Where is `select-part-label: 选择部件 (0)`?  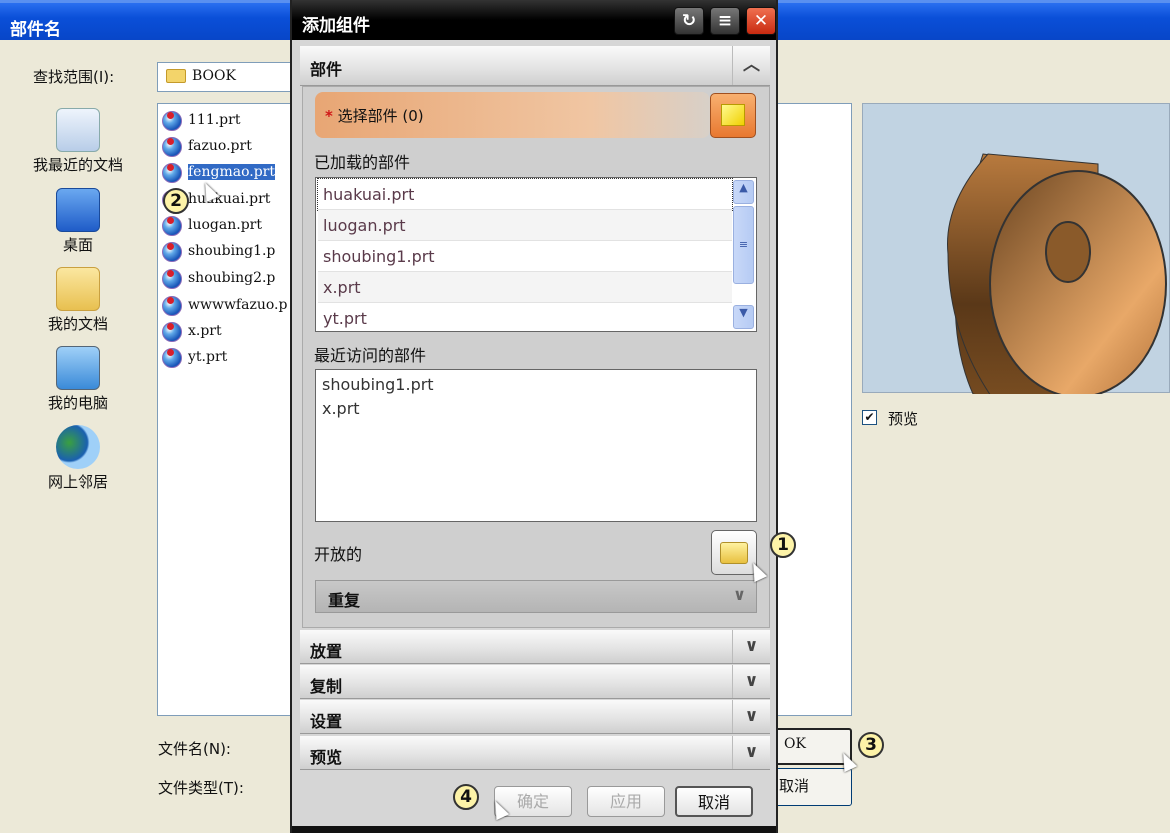
select-part-label: 选择部件 (0) is located at coordinates (380, 116).